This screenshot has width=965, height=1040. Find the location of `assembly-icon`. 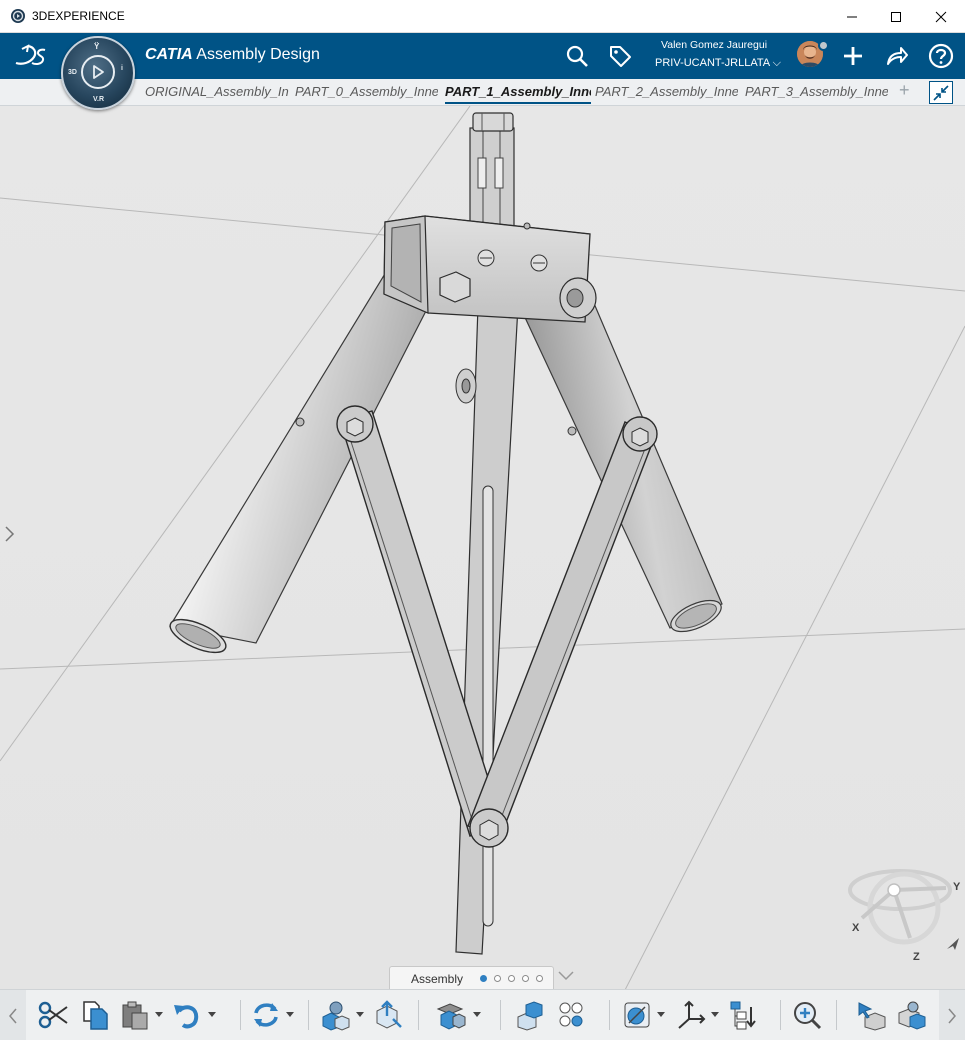

assembly-icon is located at coordinates (451, 1016).